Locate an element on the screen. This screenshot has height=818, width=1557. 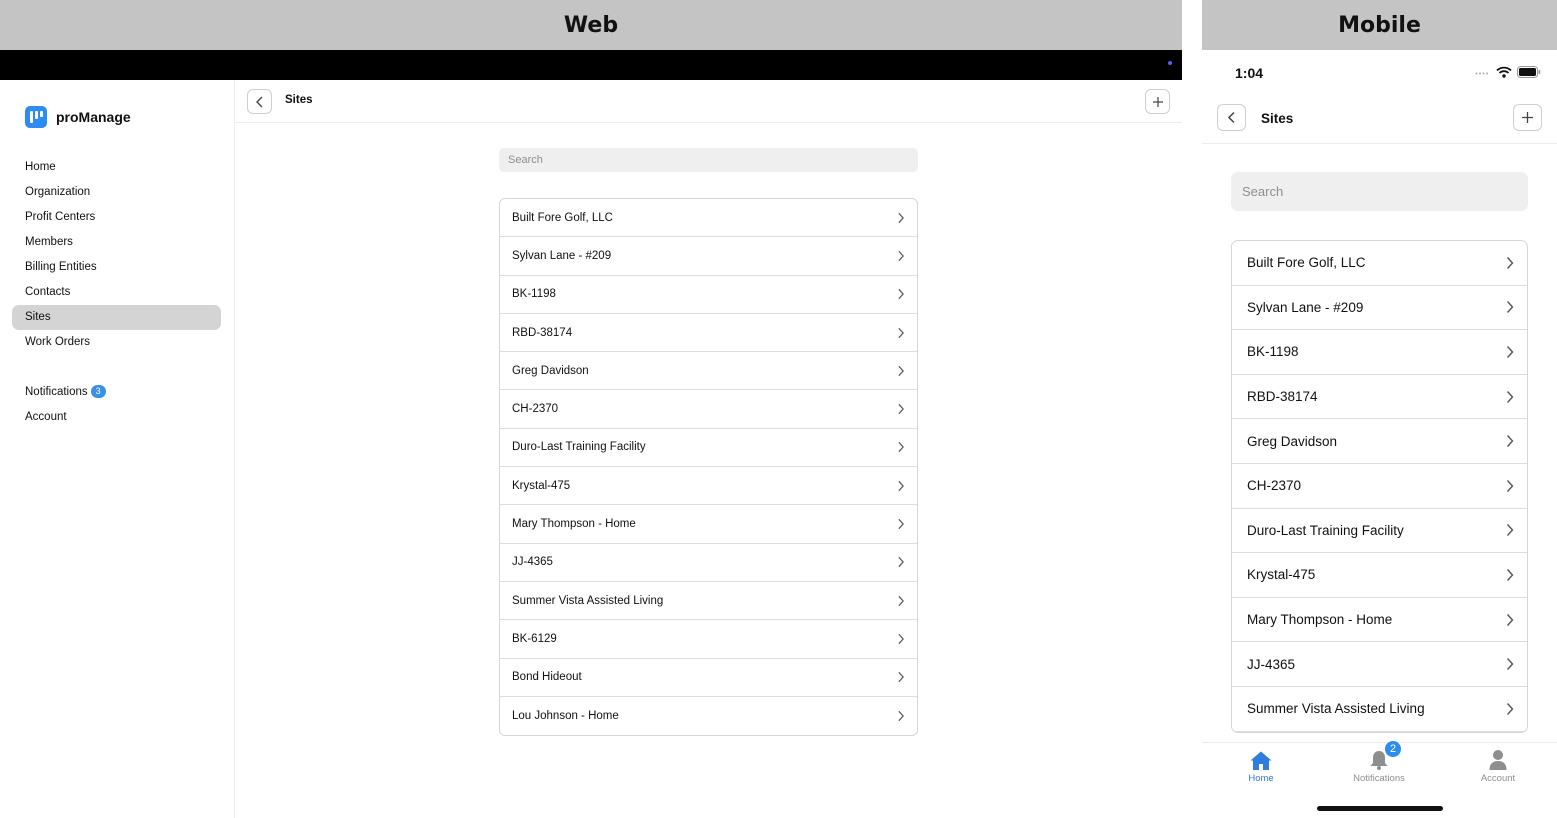
house-icon is located at coordinates (1261, 760).